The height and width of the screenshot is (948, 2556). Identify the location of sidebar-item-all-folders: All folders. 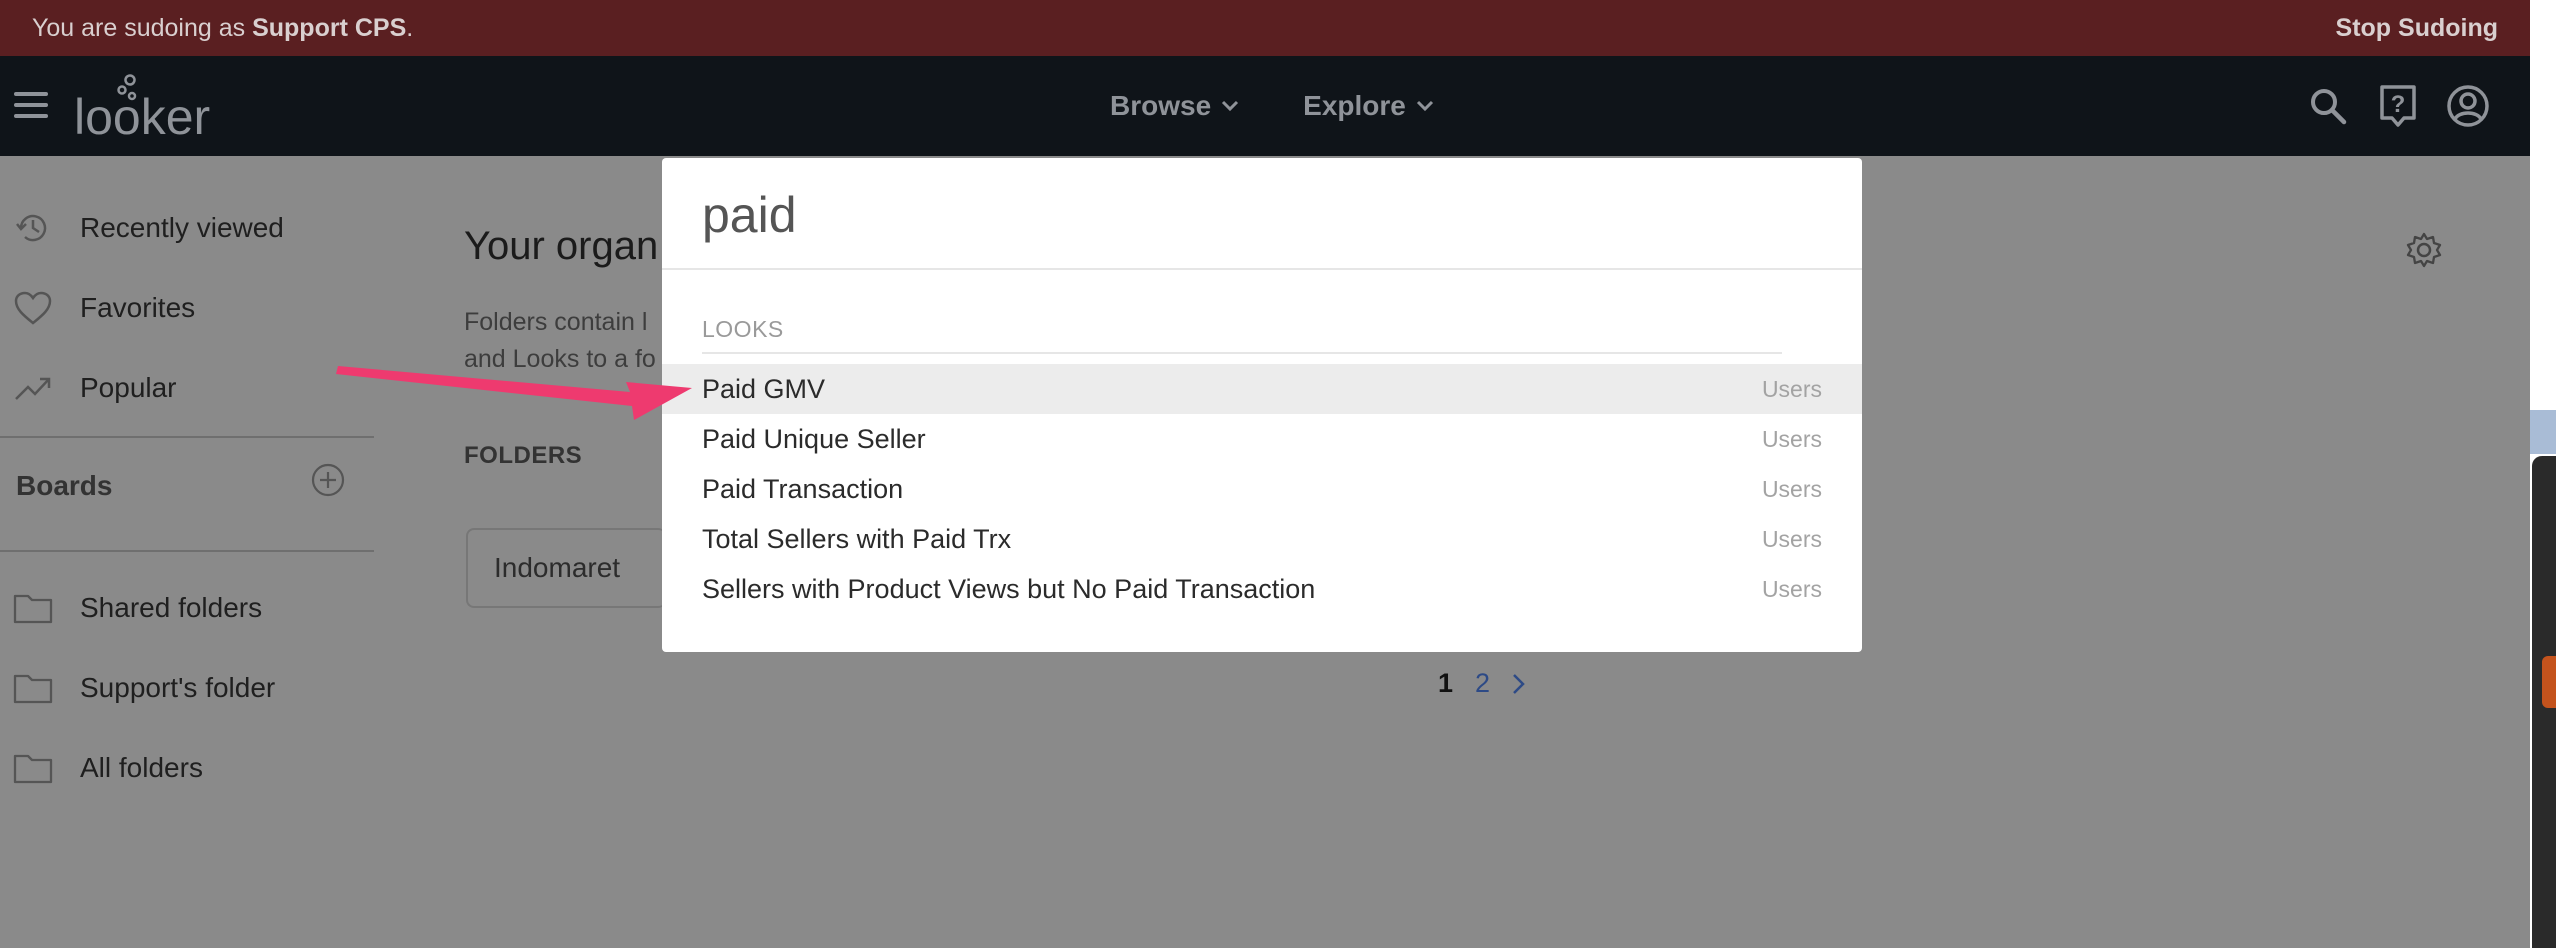
(106, 768).